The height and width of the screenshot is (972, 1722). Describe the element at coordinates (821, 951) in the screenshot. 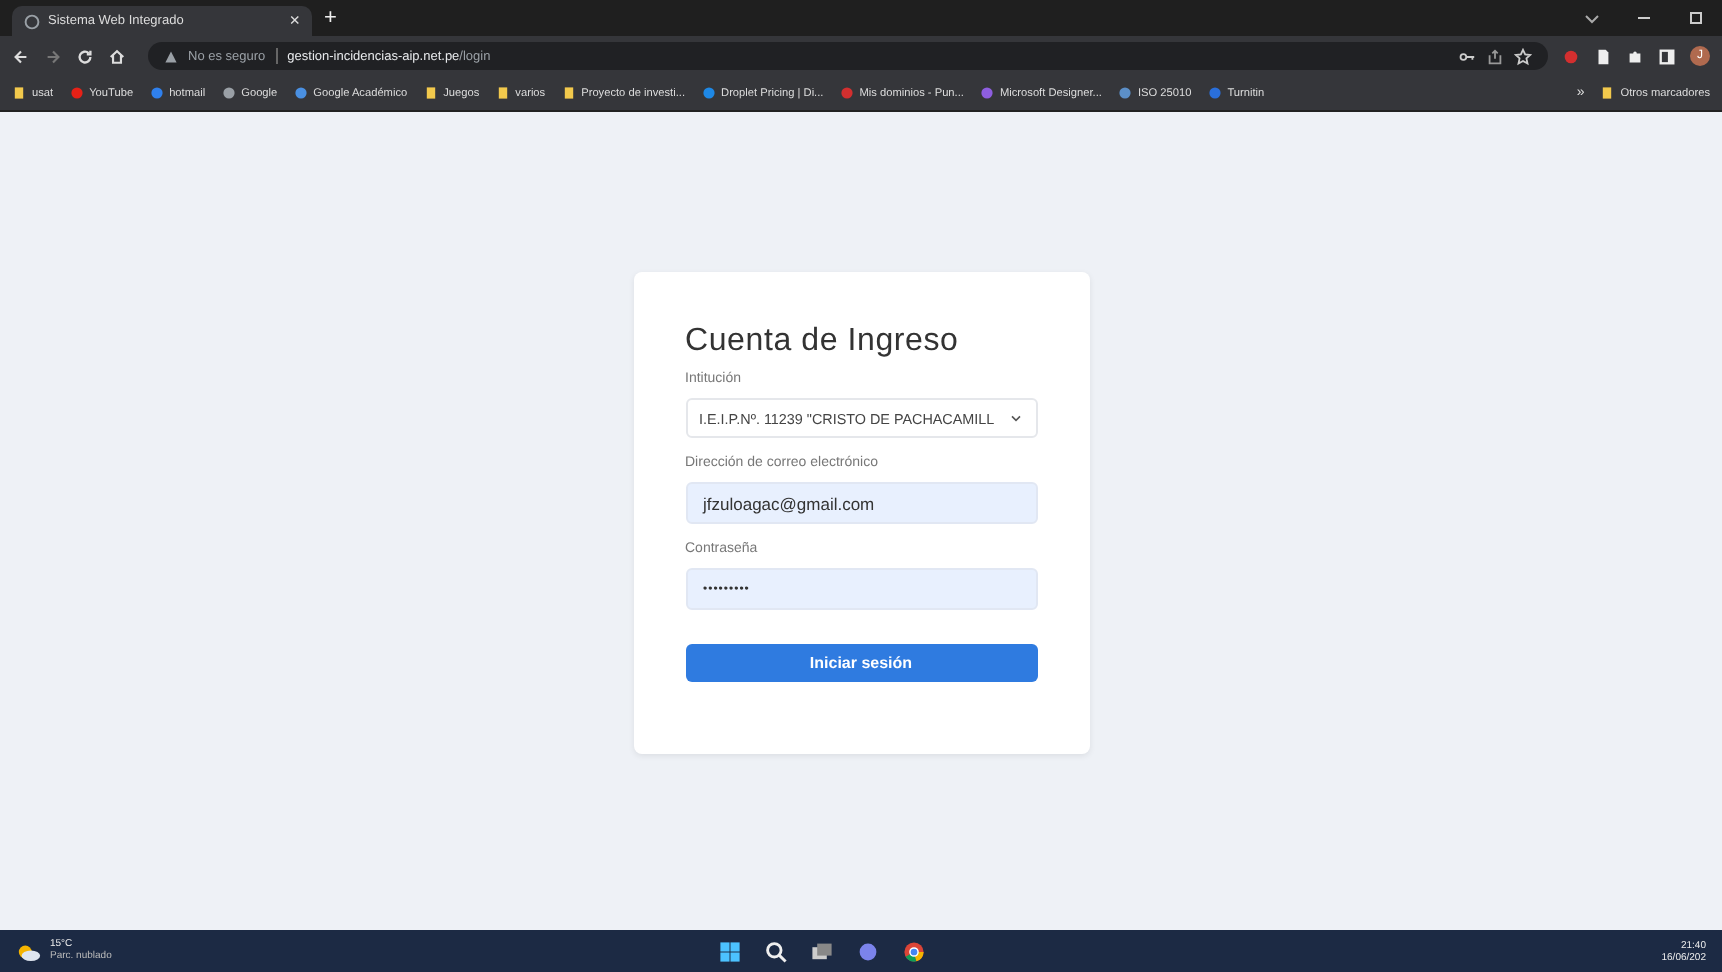

I see `task-view-icon` at that location.